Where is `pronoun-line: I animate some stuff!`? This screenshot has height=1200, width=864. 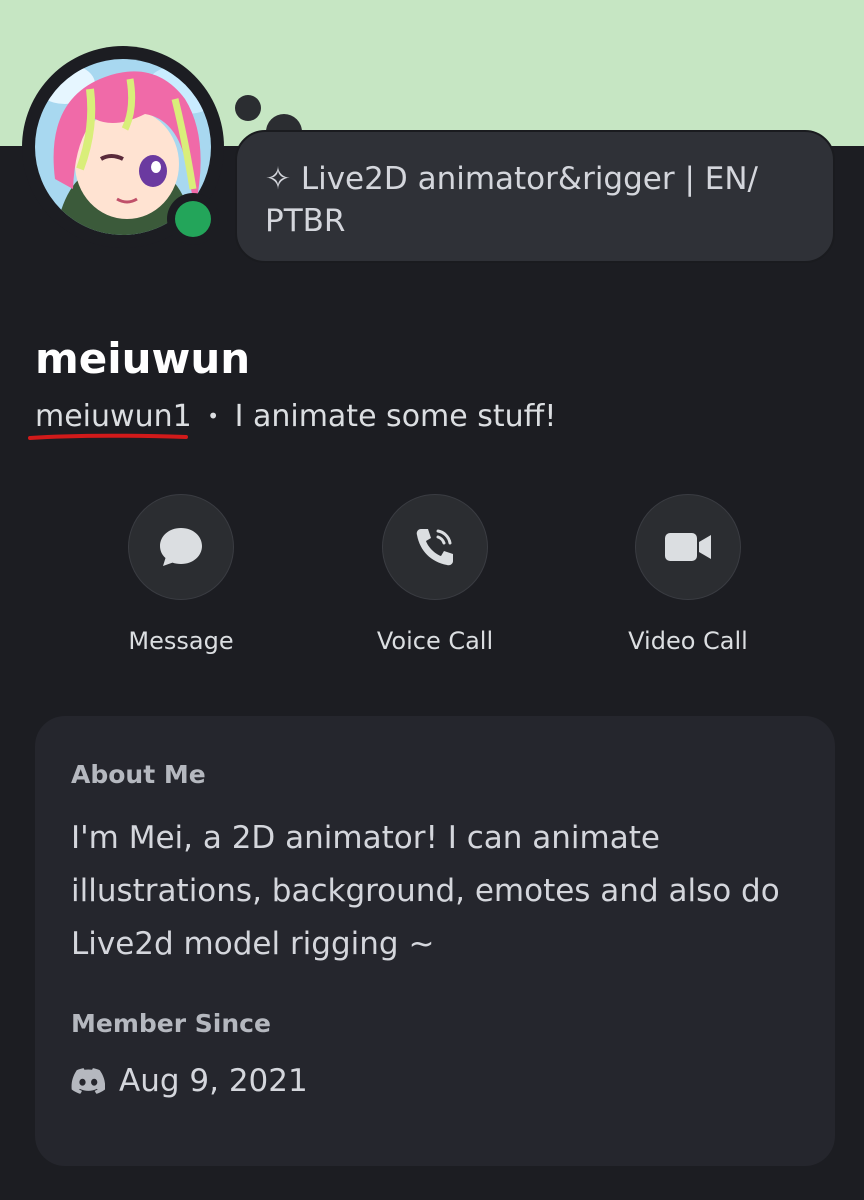
pronoun-line: I animate some stuff! is located at coordinates (395, 416).